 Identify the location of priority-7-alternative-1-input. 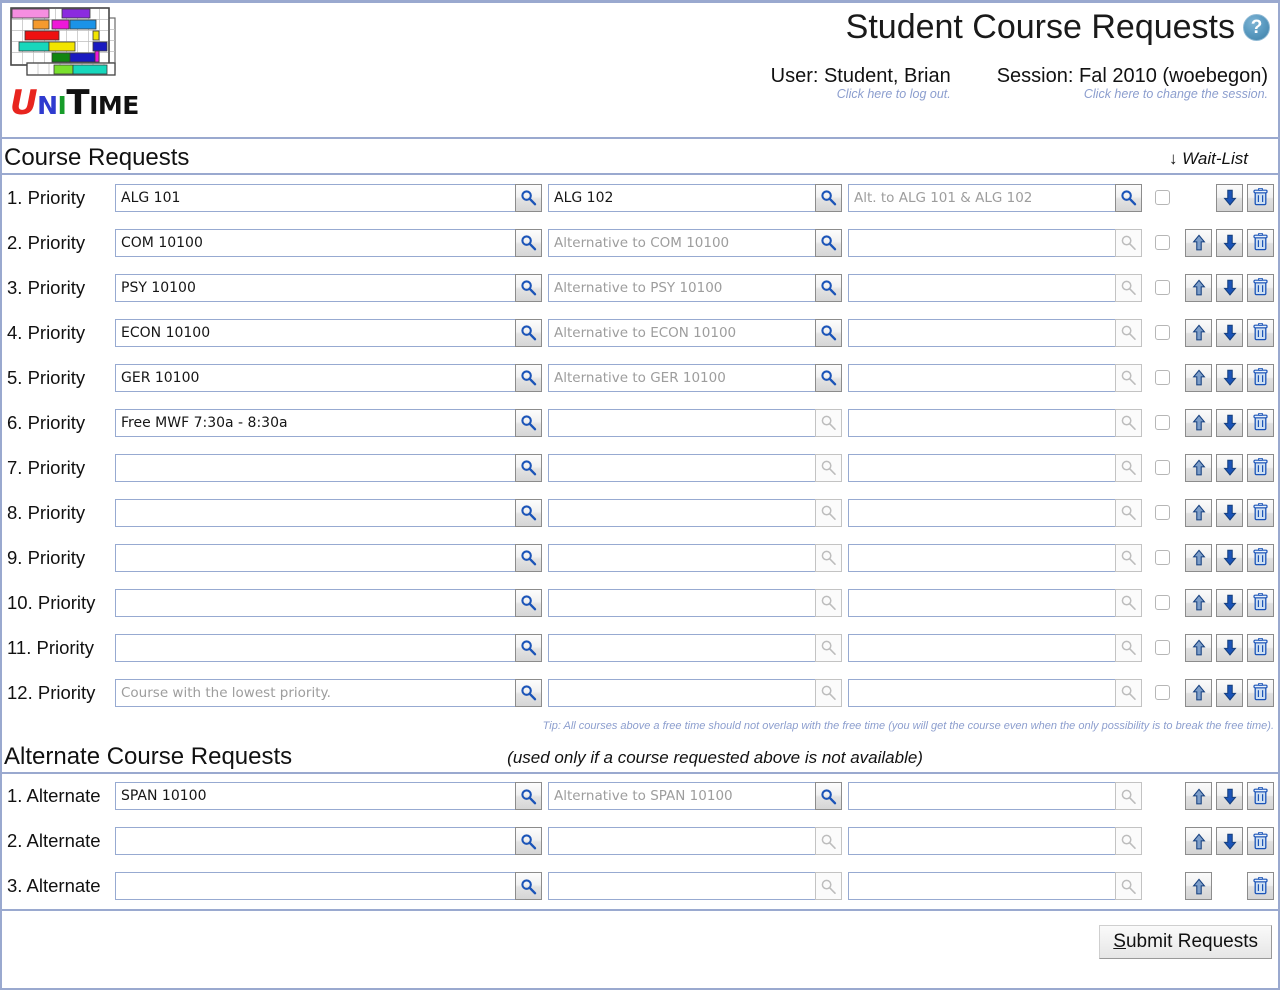
(681, 512).